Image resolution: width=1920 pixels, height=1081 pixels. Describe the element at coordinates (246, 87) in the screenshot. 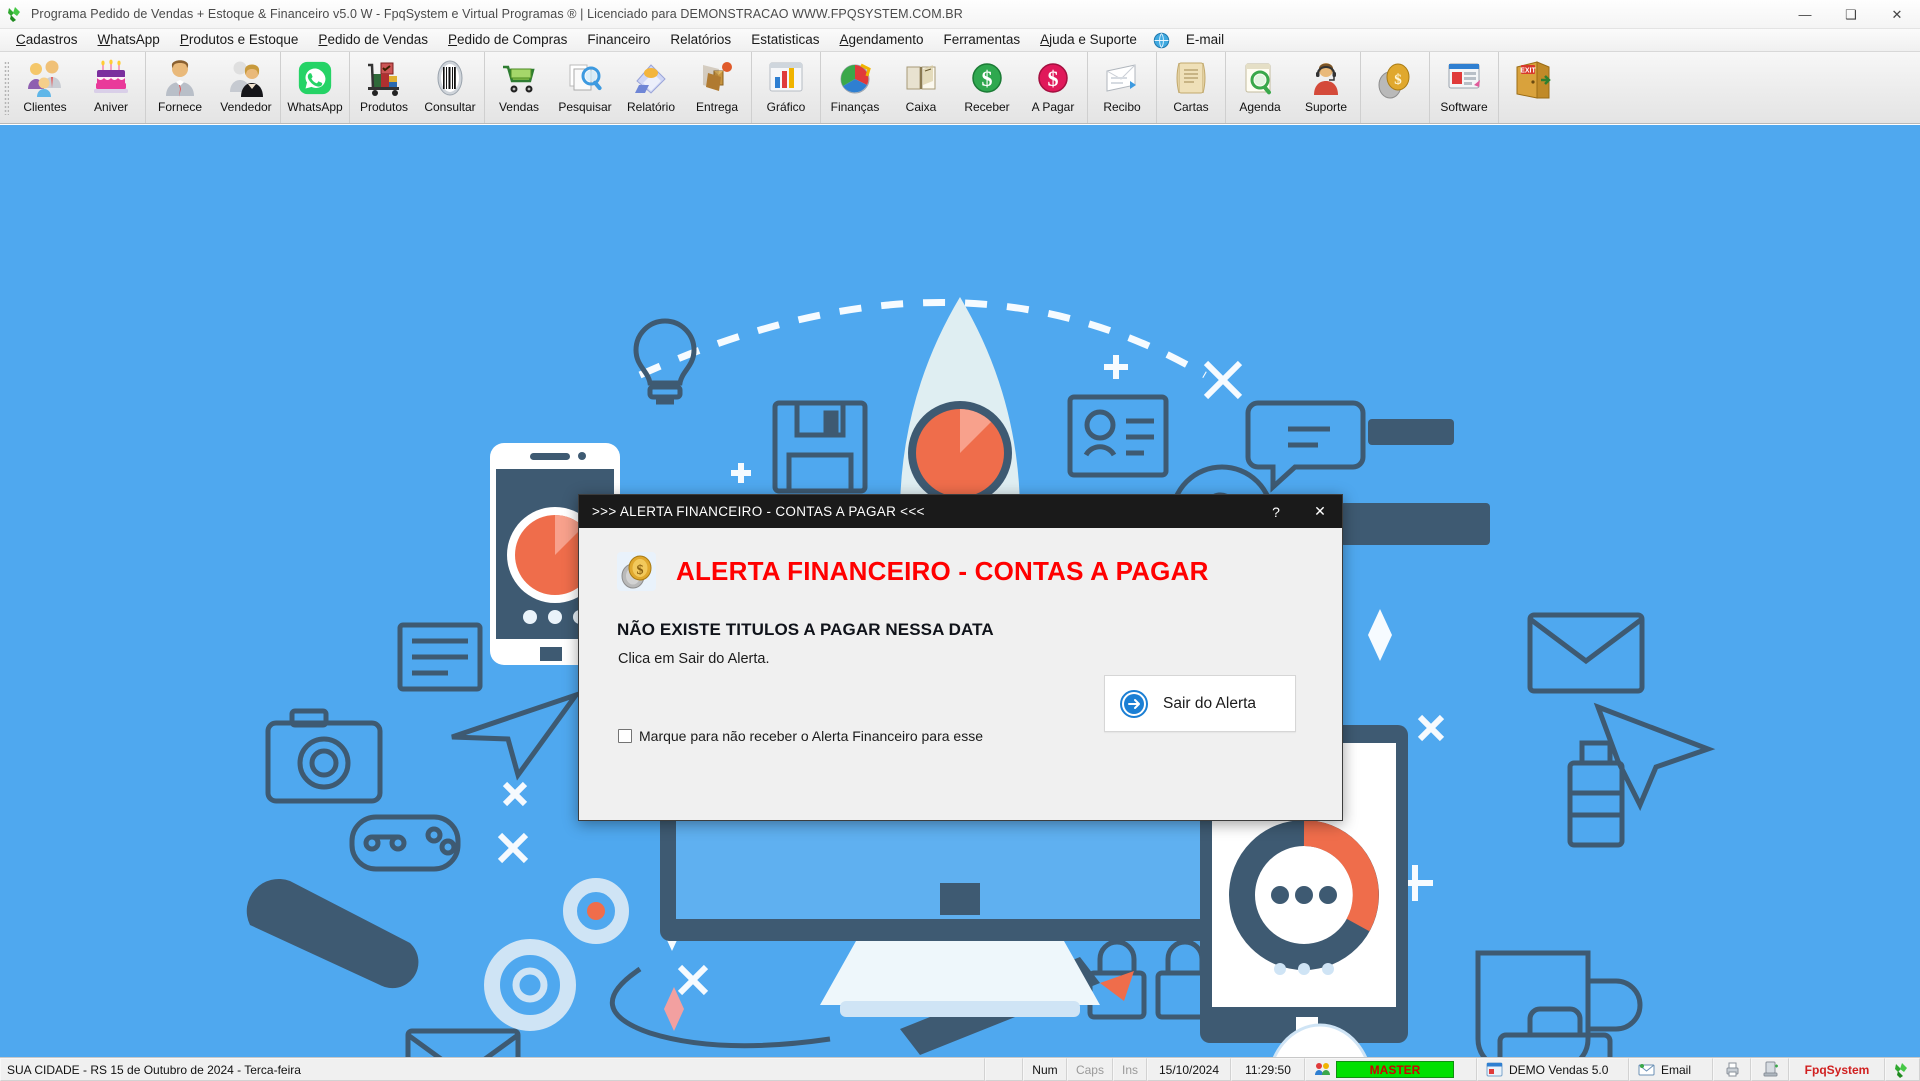

I see `toolbar-button-vendedor: Vendedor` at that location.